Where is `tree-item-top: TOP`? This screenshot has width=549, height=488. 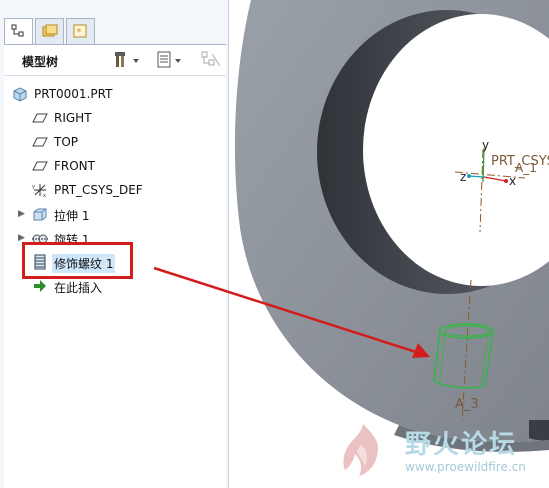
tree-item-top: TOP is located at coordinates (114, 142).